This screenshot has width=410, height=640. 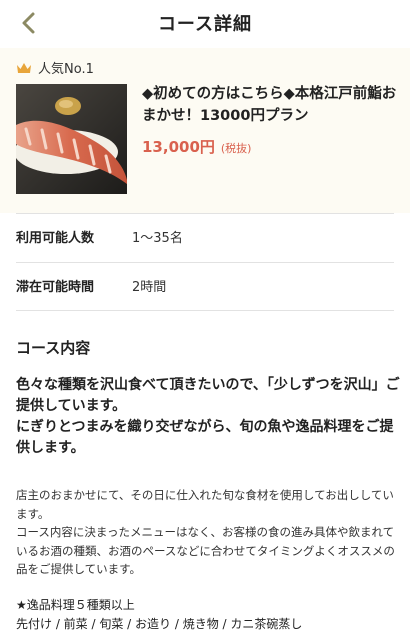 I want to click on top-bar: コース詳細, so click(x=205, y=23).